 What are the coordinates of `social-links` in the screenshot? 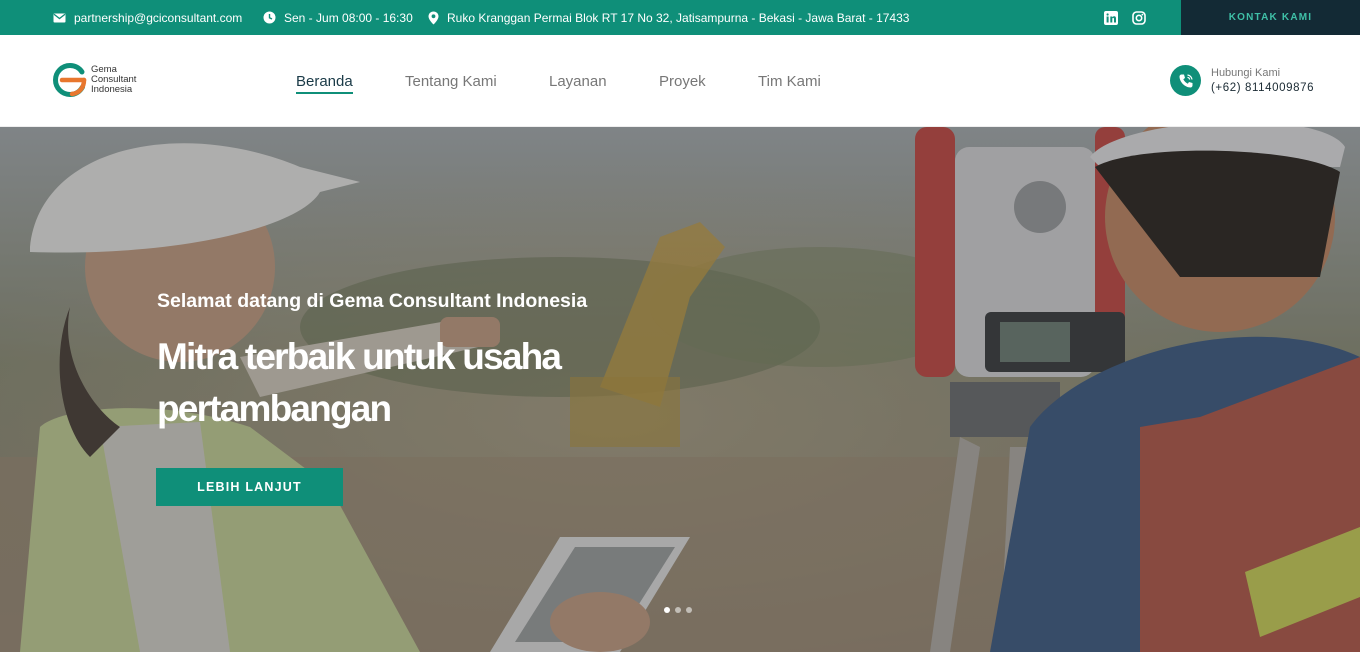 It's located at (1125, 17).